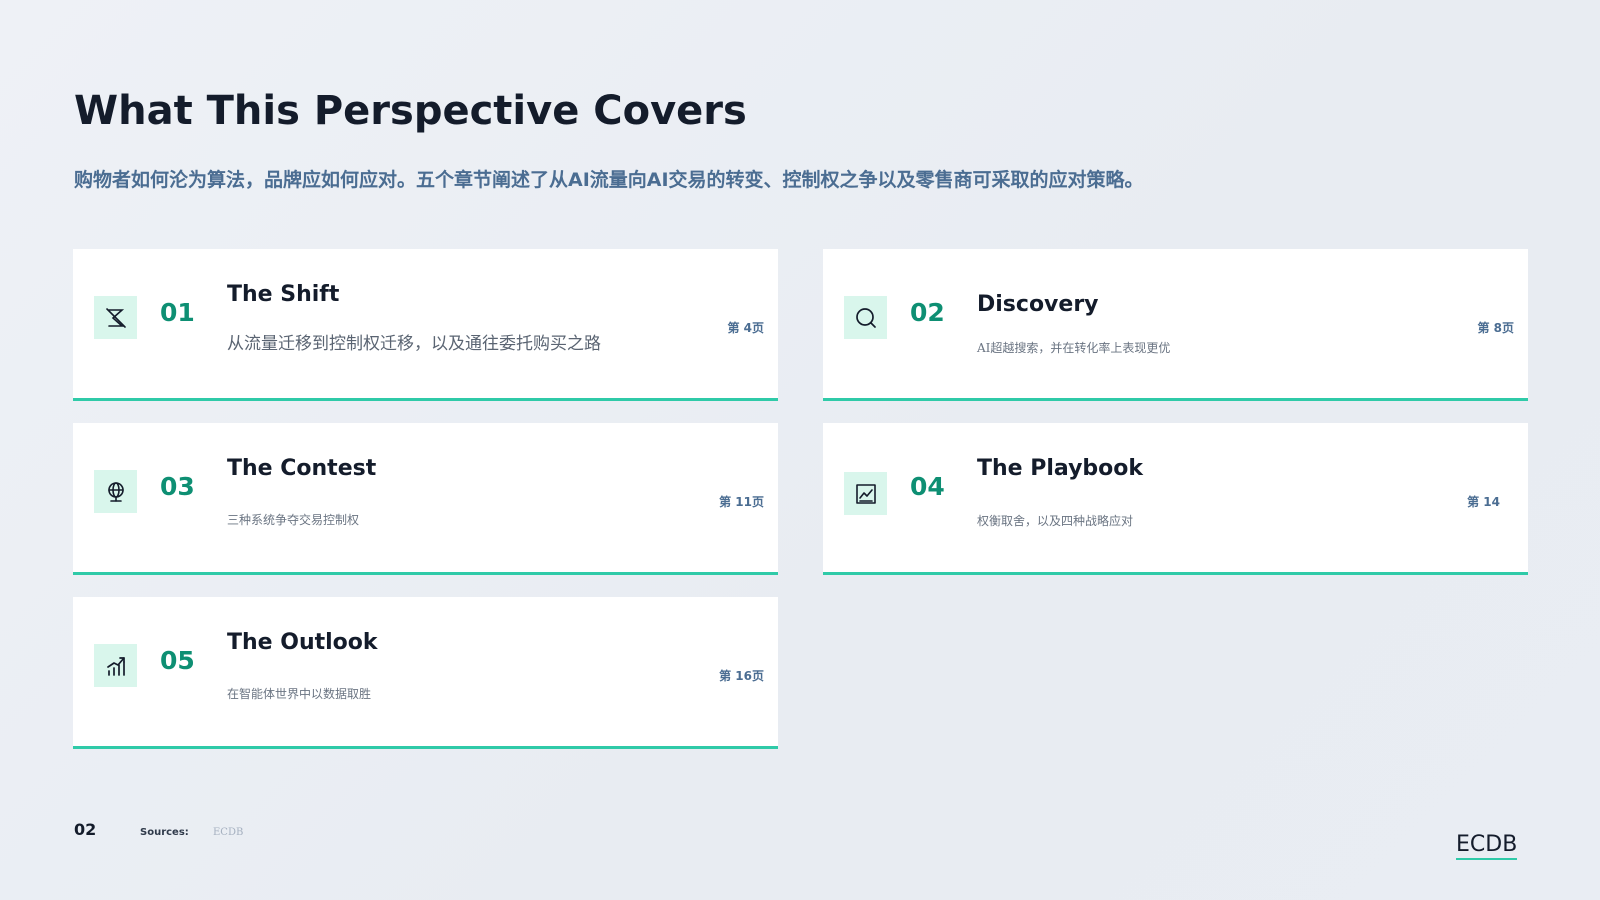  Describe the element at coordinates (1487, 846) in the screenshot. I see `ecdb-logo: ECDB` at that location.